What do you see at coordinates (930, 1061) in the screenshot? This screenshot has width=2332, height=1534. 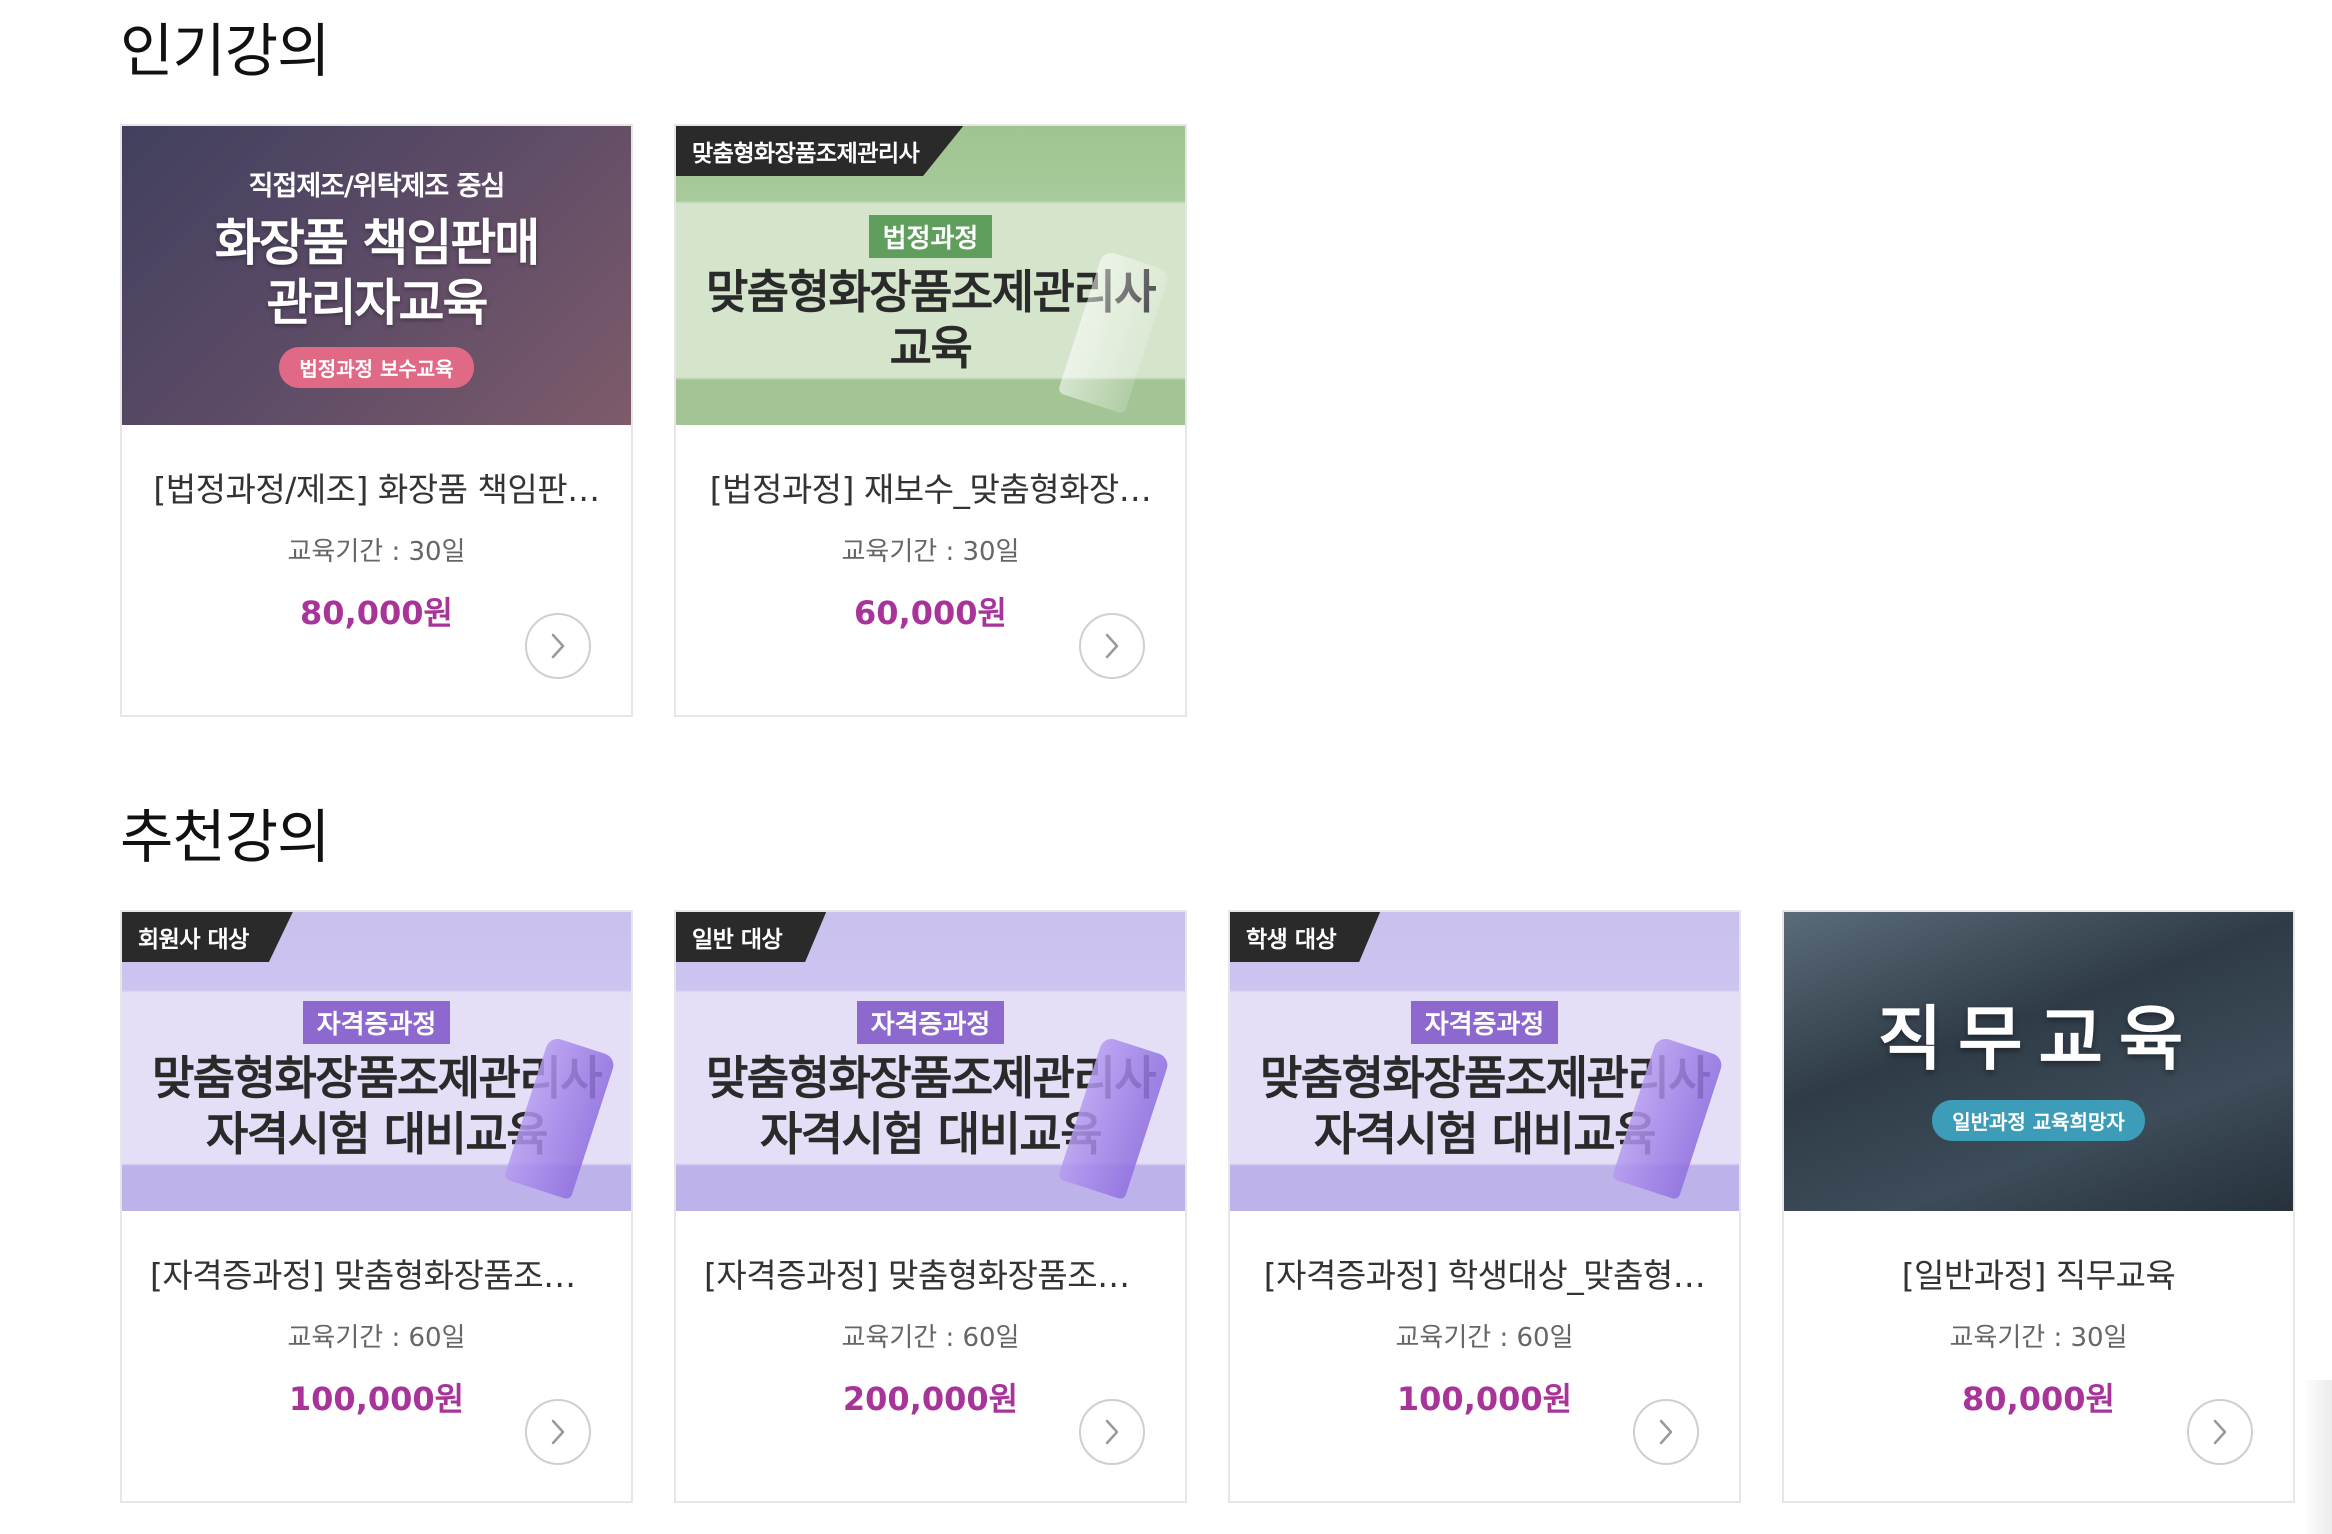 I see `course-thumbnail: 일반 대상 자격증과정 맞춤형화장품조제관리사 자격시험 대비교육` at bounding box center [930, 1061].